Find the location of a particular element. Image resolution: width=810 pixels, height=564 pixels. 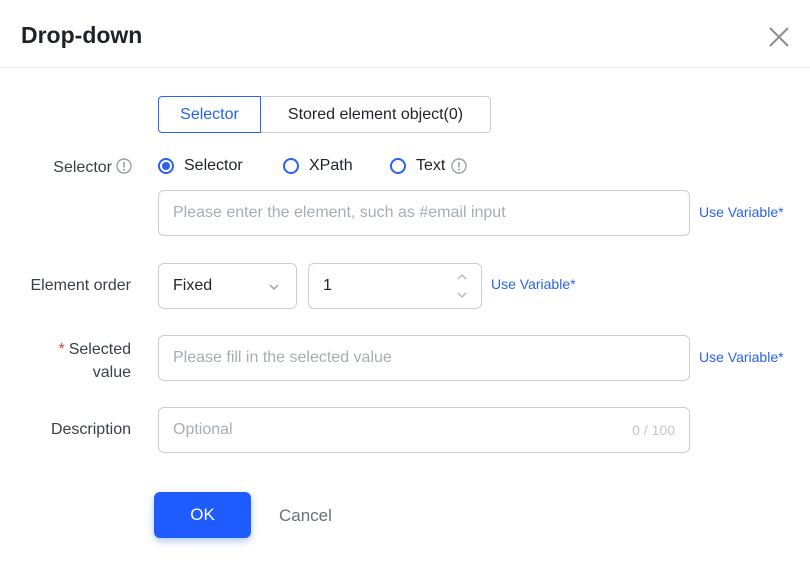

character-counter: 0 / 100 is located at coordinates (653, 430).